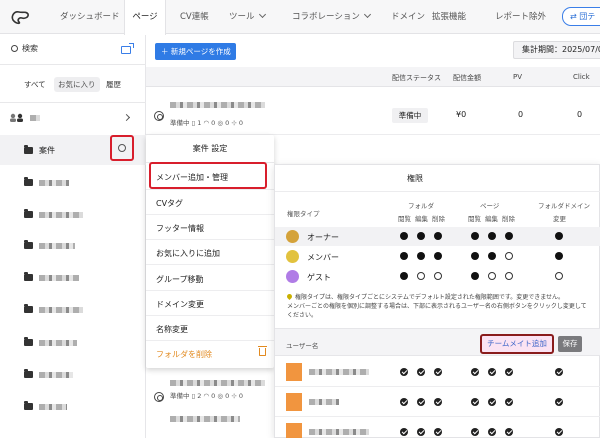  Describe the element at coordinates (126, 117) in the screenshot. I see `chevron-right-icon` at that location.